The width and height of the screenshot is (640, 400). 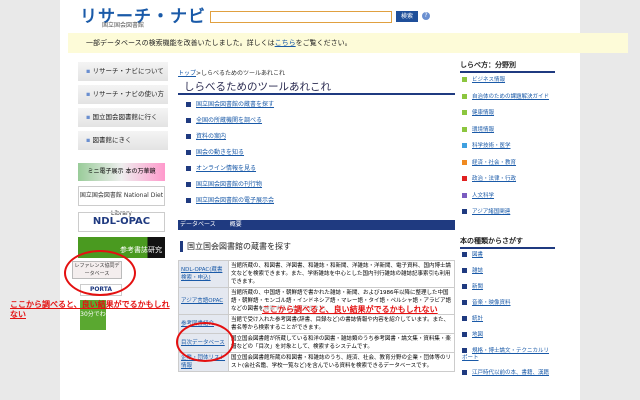 I want to click on sidebar-field-link: 健康情報, so click(x=508, y=113).